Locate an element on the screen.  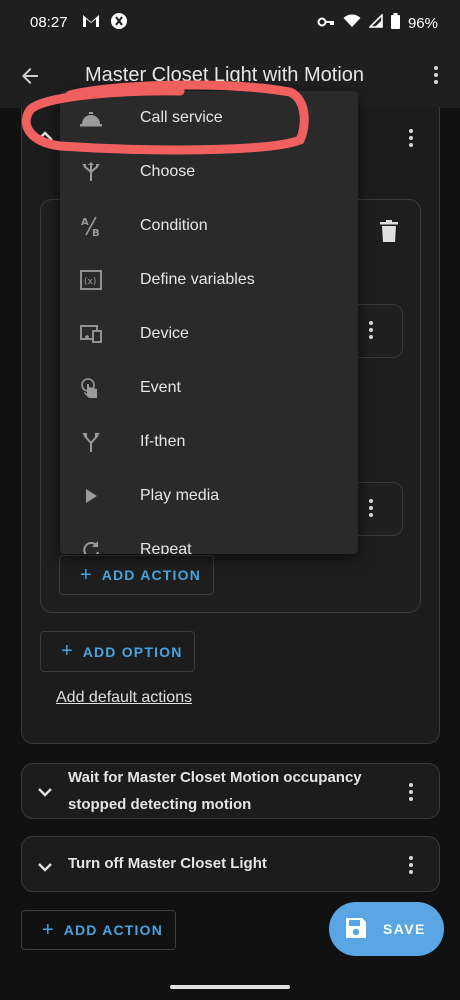
gesture-tap-icon is located at coordinates (91, 388).